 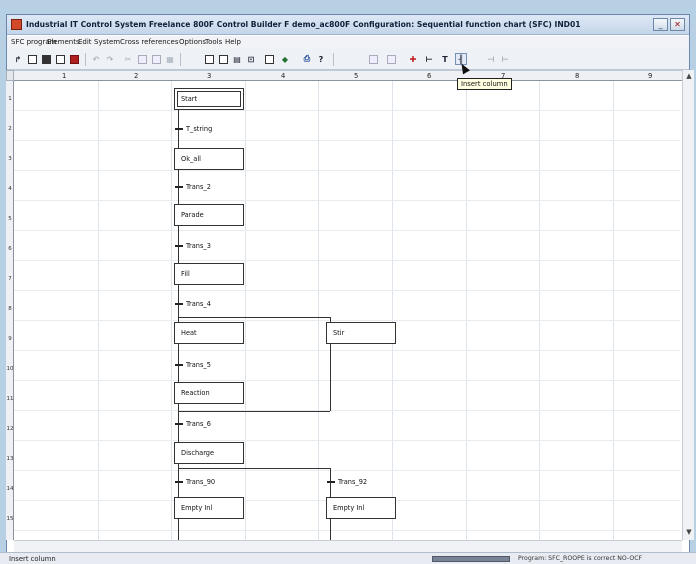 What do you see at coordinates (237, 59) in the screenshot?
I see `table-icon: ▤` at bounding box center [237, 59].